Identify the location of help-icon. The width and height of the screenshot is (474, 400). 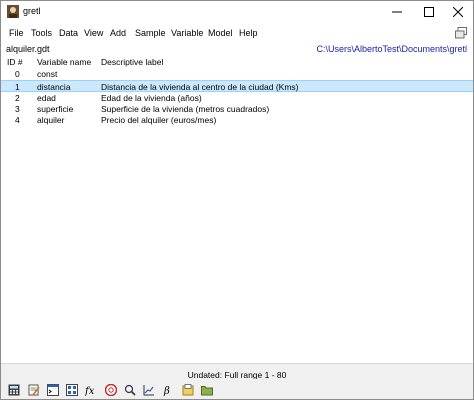
(110, 389).